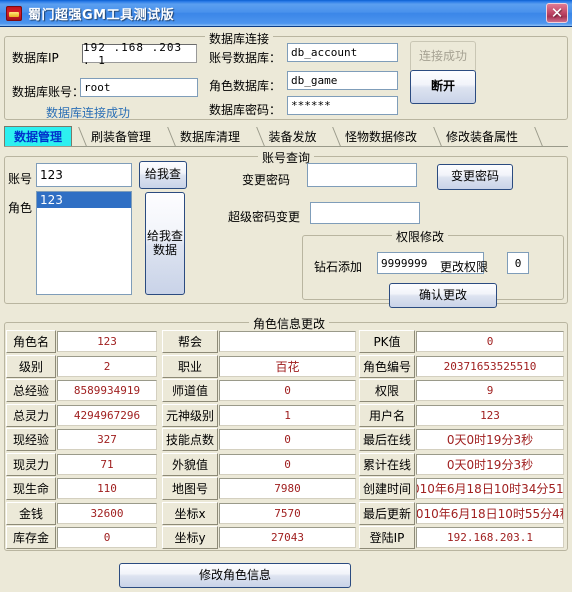 The width and height of the screenshot is (572, 592). What do you see at coordinates (286, 146) in the screenshot?
I see `tab-underline` at bounding box center [286, 146].